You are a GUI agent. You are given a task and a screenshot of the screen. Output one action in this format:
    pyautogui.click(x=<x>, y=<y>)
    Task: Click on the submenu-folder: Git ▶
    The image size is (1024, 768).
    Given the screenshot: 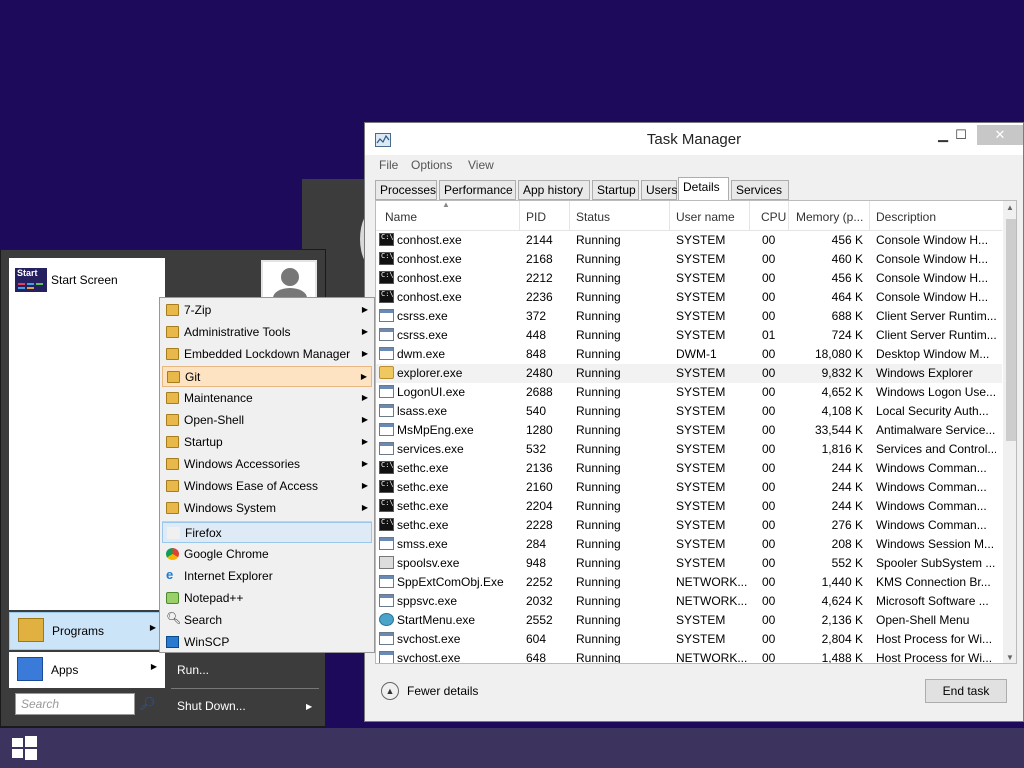 What is the action you would take?
    pyautogui.click(x=267, y=376)
    